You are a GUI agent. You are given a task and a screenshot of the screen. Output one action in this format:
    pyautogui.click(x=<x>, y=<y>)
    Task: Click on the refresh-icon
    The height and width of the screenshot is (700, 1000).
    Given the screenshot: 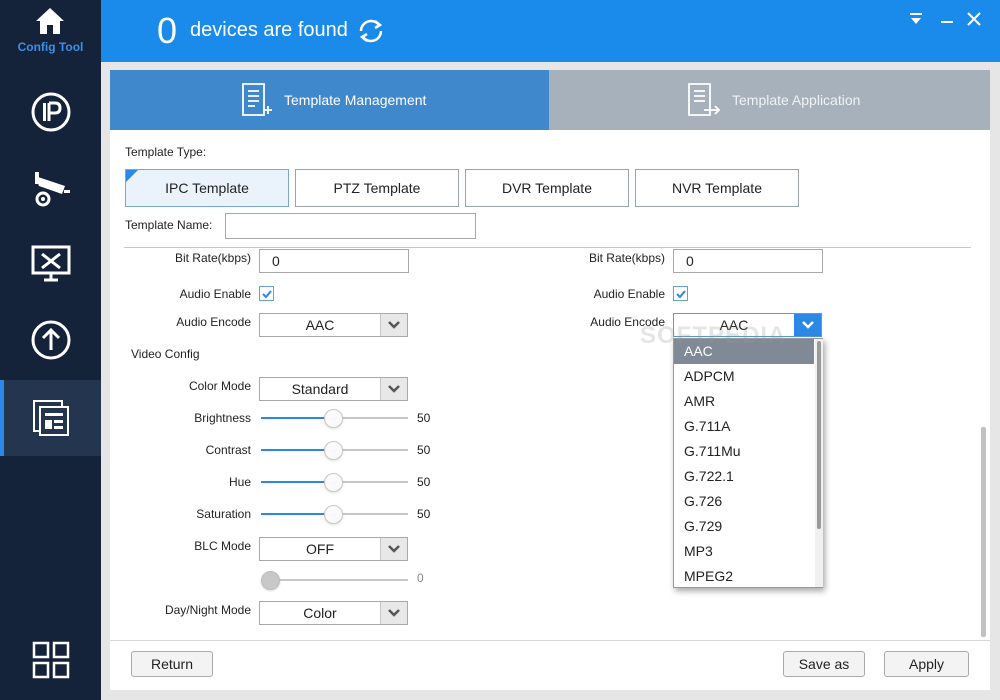 What is the action you would take?
    pyautogui.click(x=371, y=31)
    